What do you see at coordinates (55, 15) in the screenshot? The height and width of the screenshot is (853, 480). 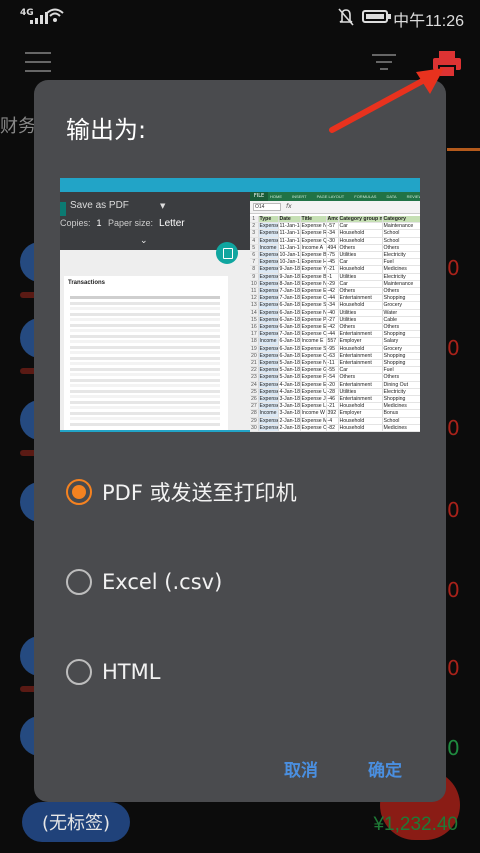 I see `wifi-icon` at bounding box center [55, 15].